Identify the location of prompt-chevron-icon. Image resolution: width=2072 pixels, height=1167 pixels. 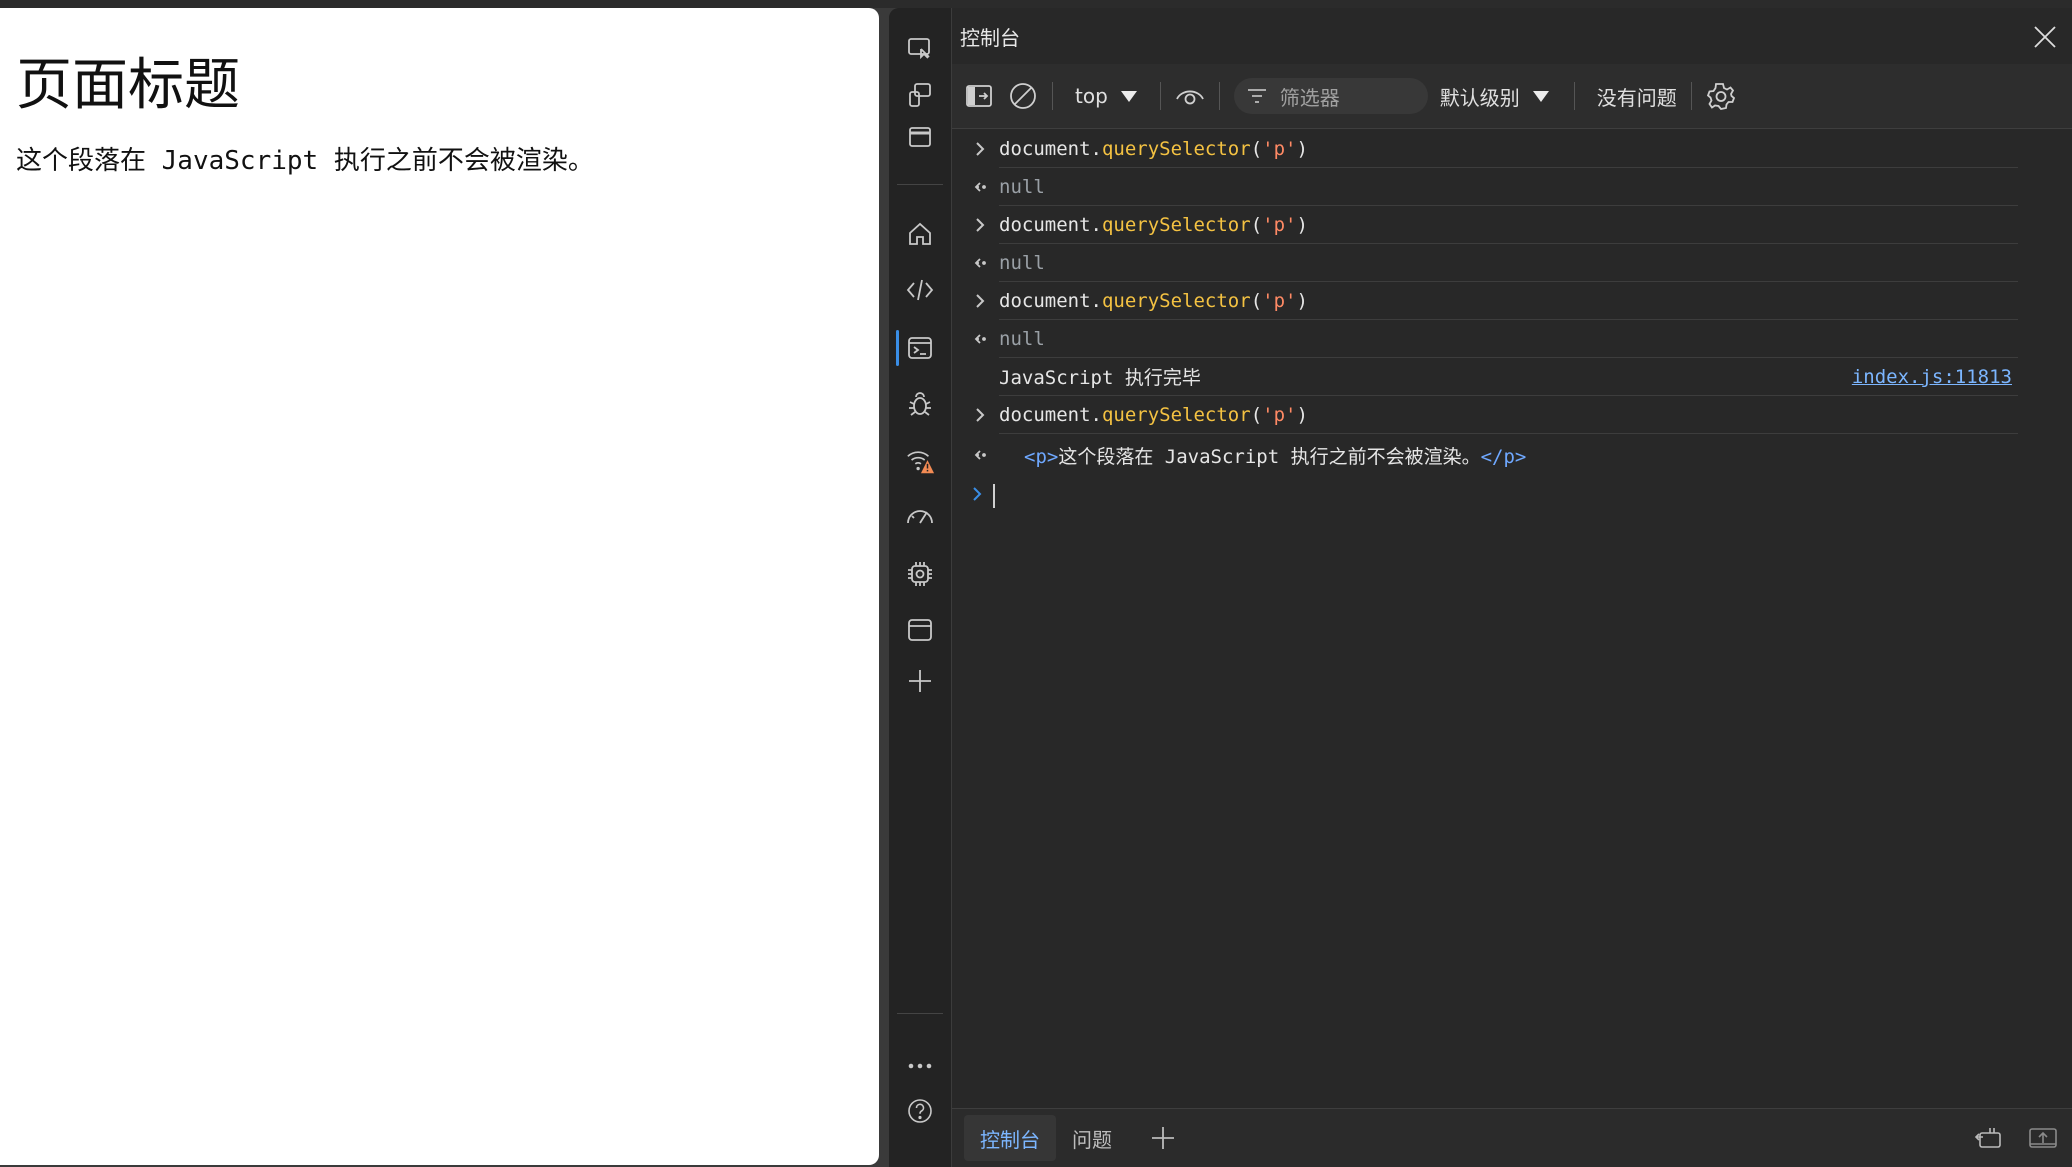
(977, 496).